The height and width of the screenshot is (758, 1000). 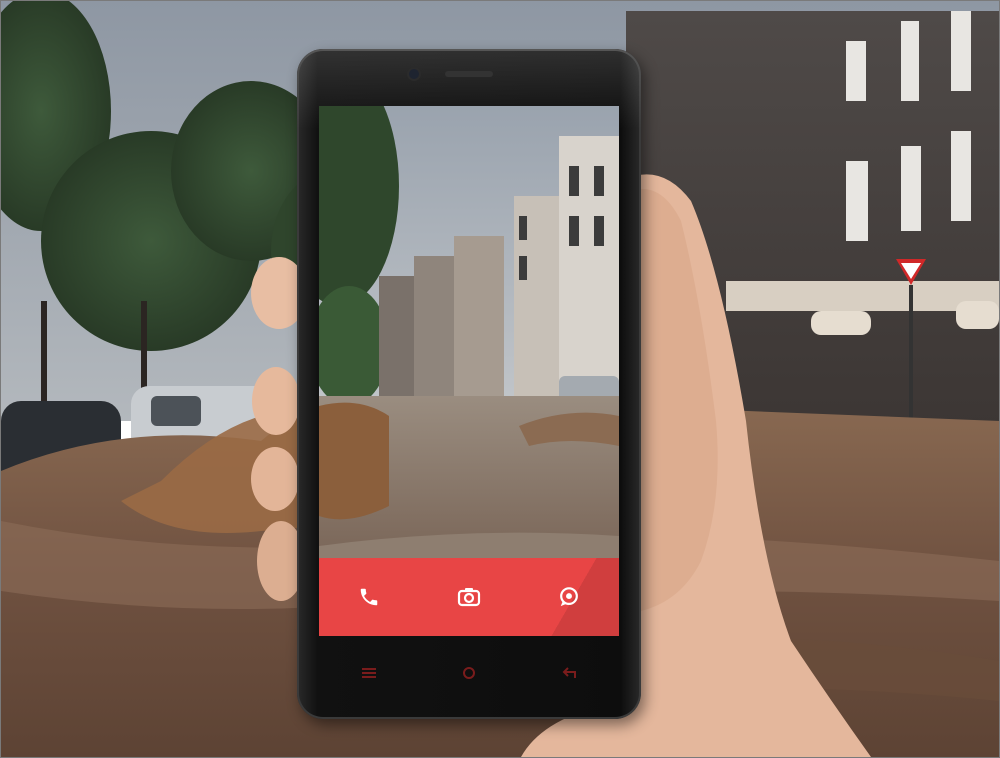 What do you see at coordinates (369, 673) in the screenshot?
I see `menu-key-icon` at bounding box center [369, 673].